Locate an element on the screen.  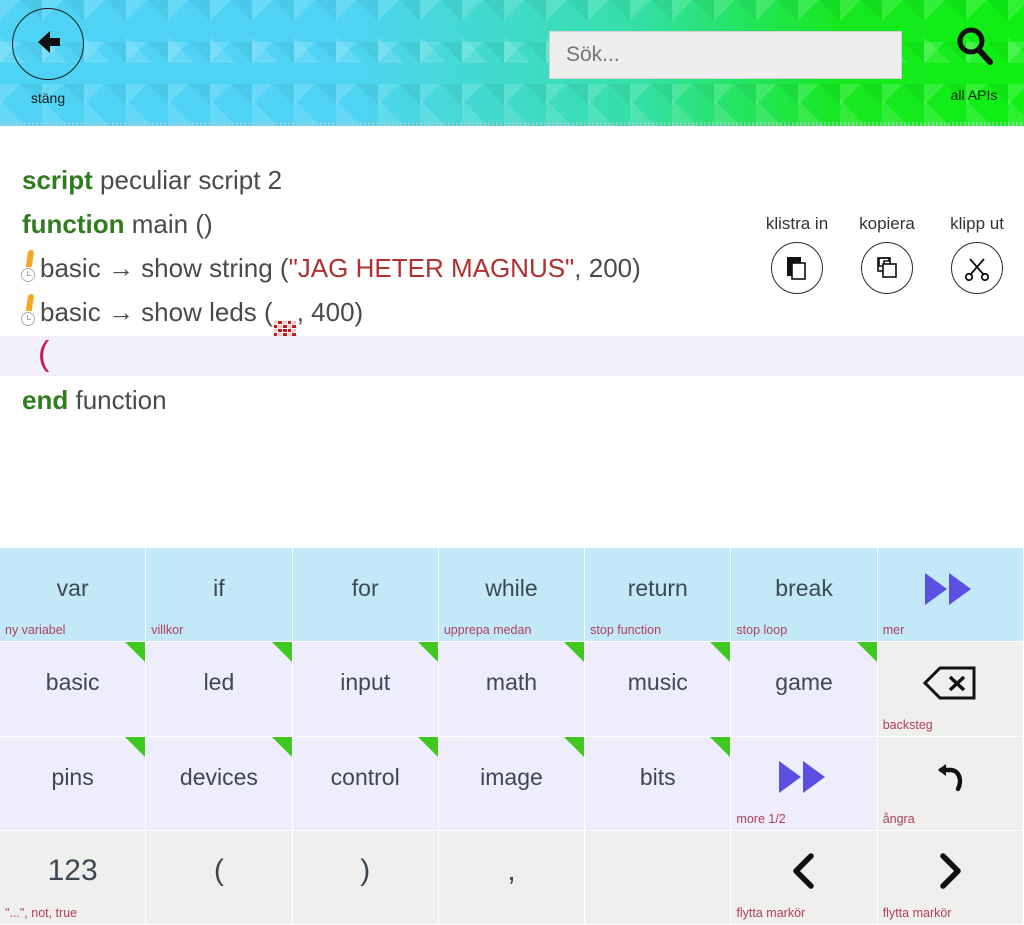
key-hint: villkor is located at coordinates (167, 630).